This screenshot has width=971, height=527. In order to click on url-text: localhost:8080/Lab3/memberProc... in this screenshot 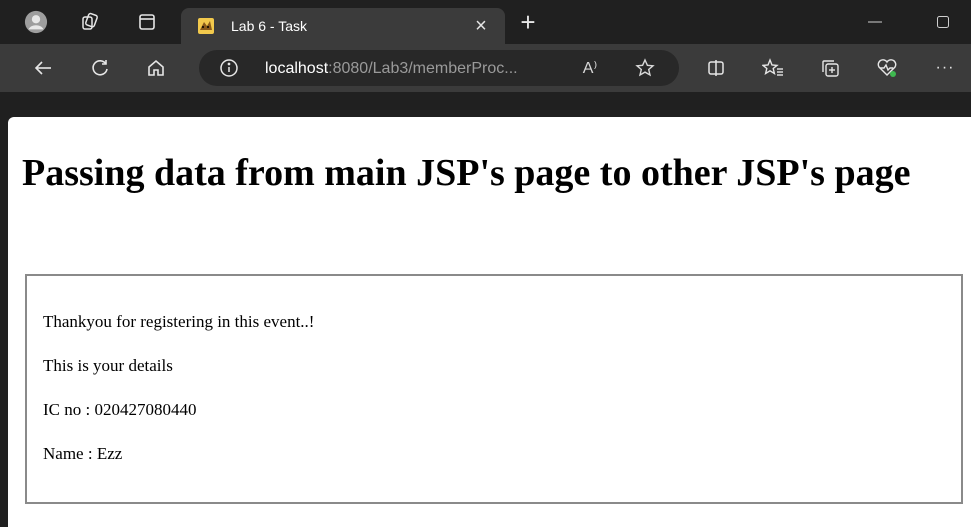, I will do `click(391, 69)`.